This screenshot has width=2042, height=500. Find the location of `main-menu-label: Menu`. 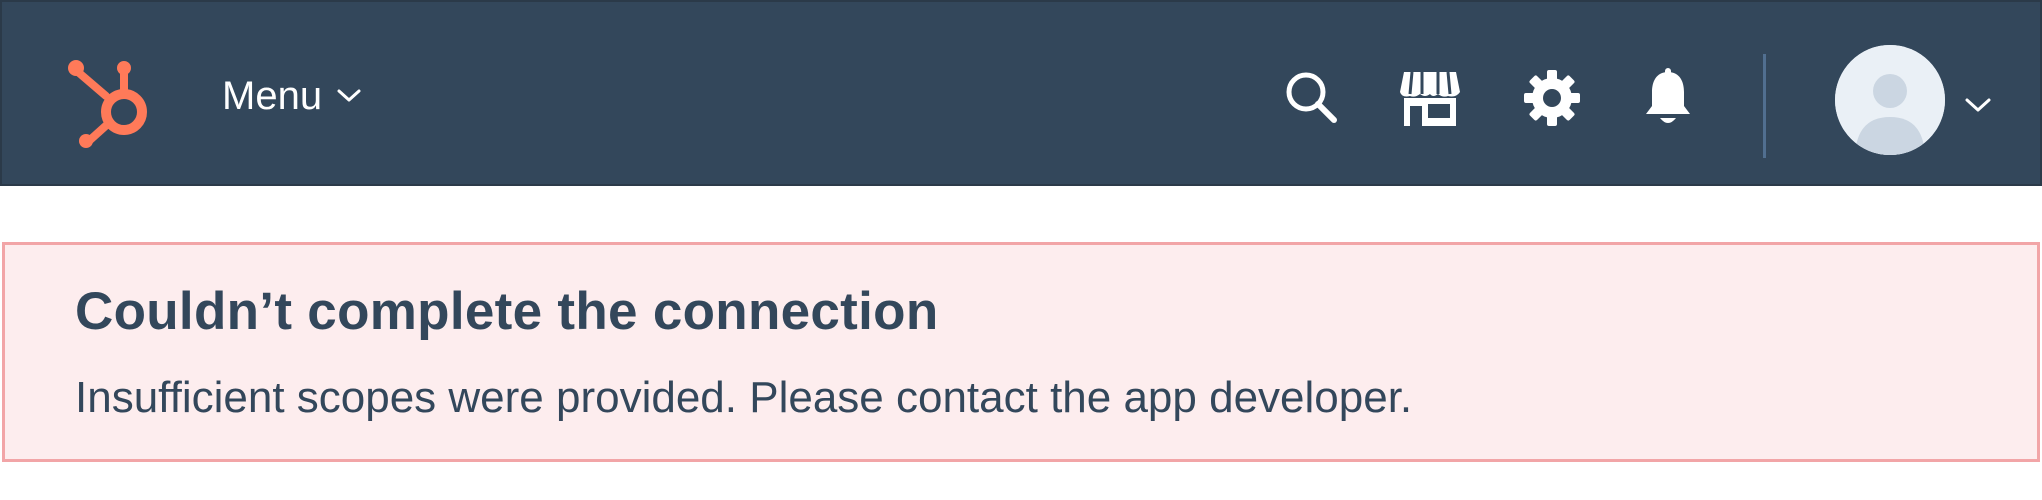

main-menu-label: Menu is located at coordinates (272, 95).